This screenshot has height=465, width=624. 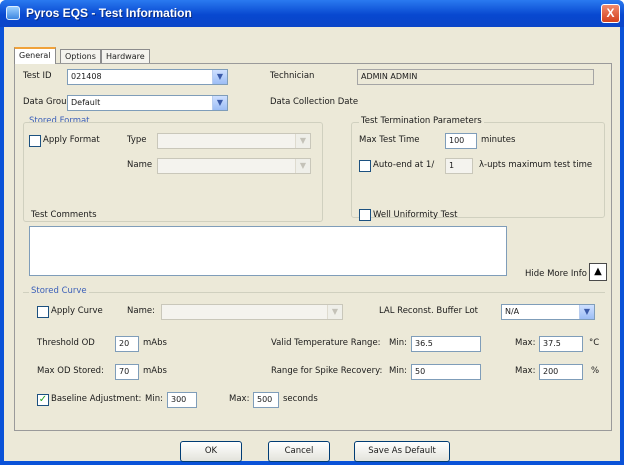 I want to click on curve-name-combo: ▼, so click(x=252, y=312).